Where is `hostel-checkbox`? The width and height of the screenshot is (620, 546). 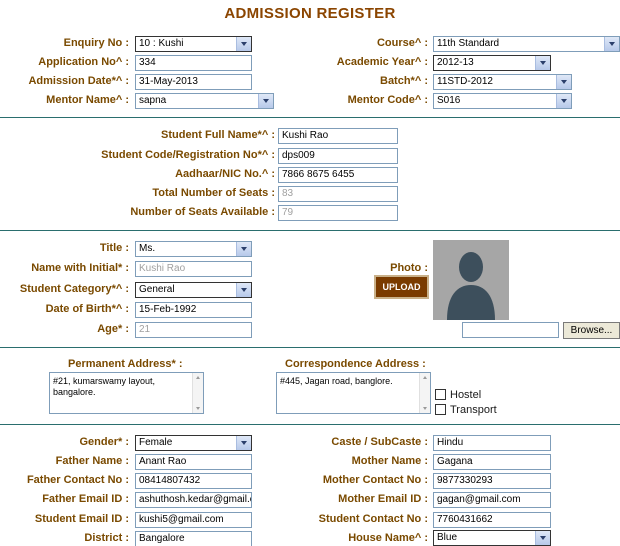 hostel-checkbox is located at coordinates (440, 394).